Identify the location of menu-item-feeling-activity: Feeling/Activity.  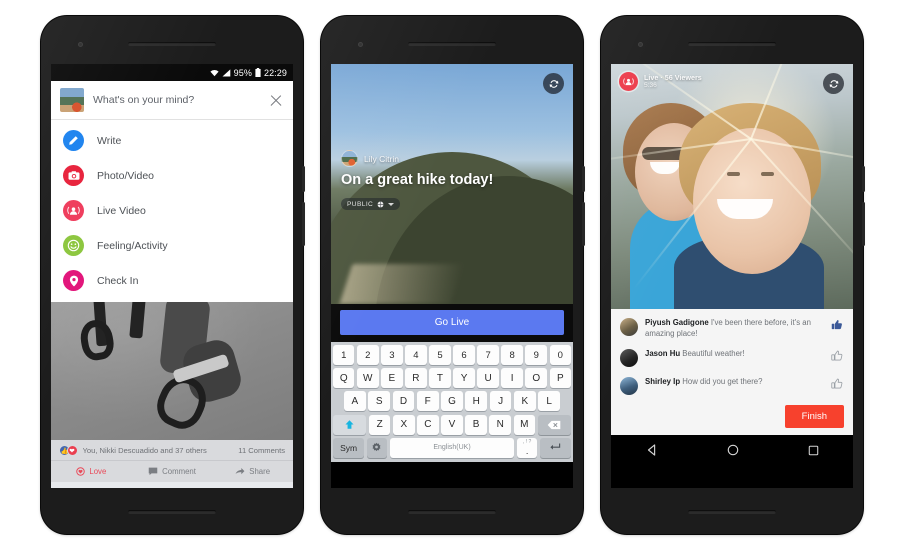
(172, 245).